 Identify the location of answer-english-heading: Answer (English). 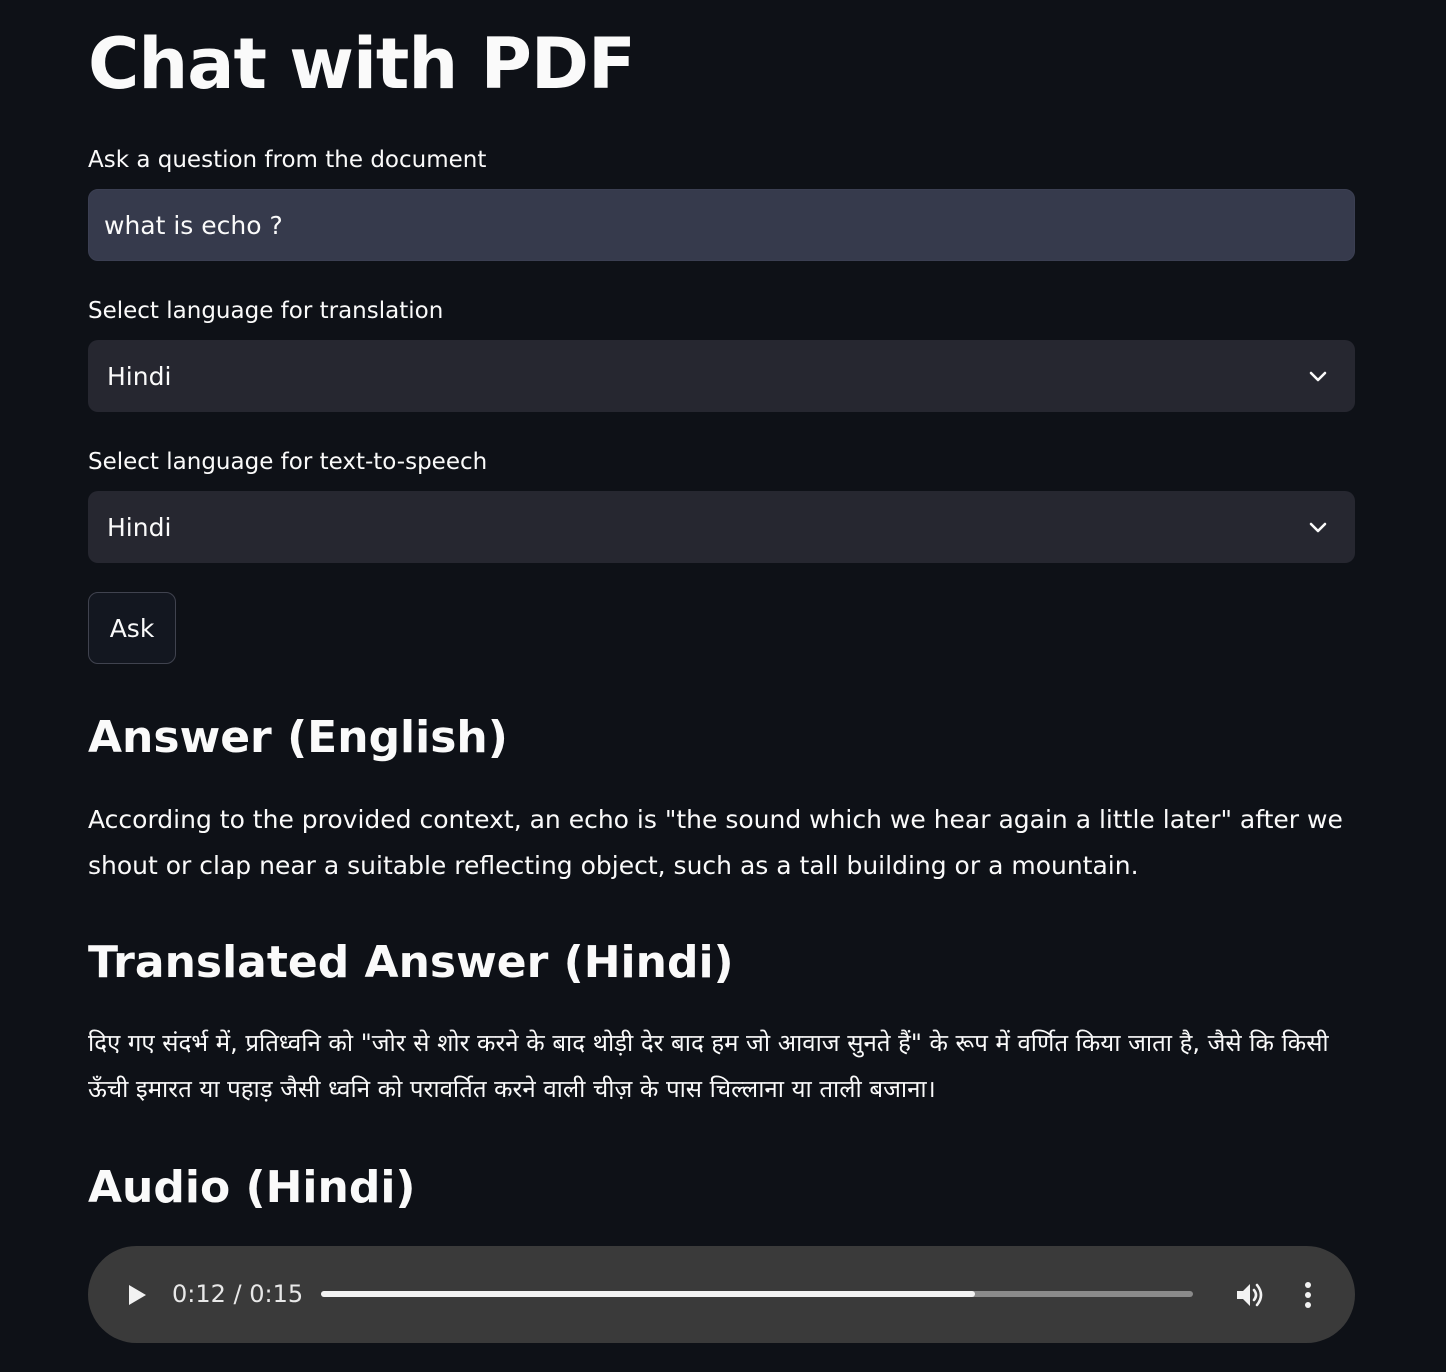
(298, 737).